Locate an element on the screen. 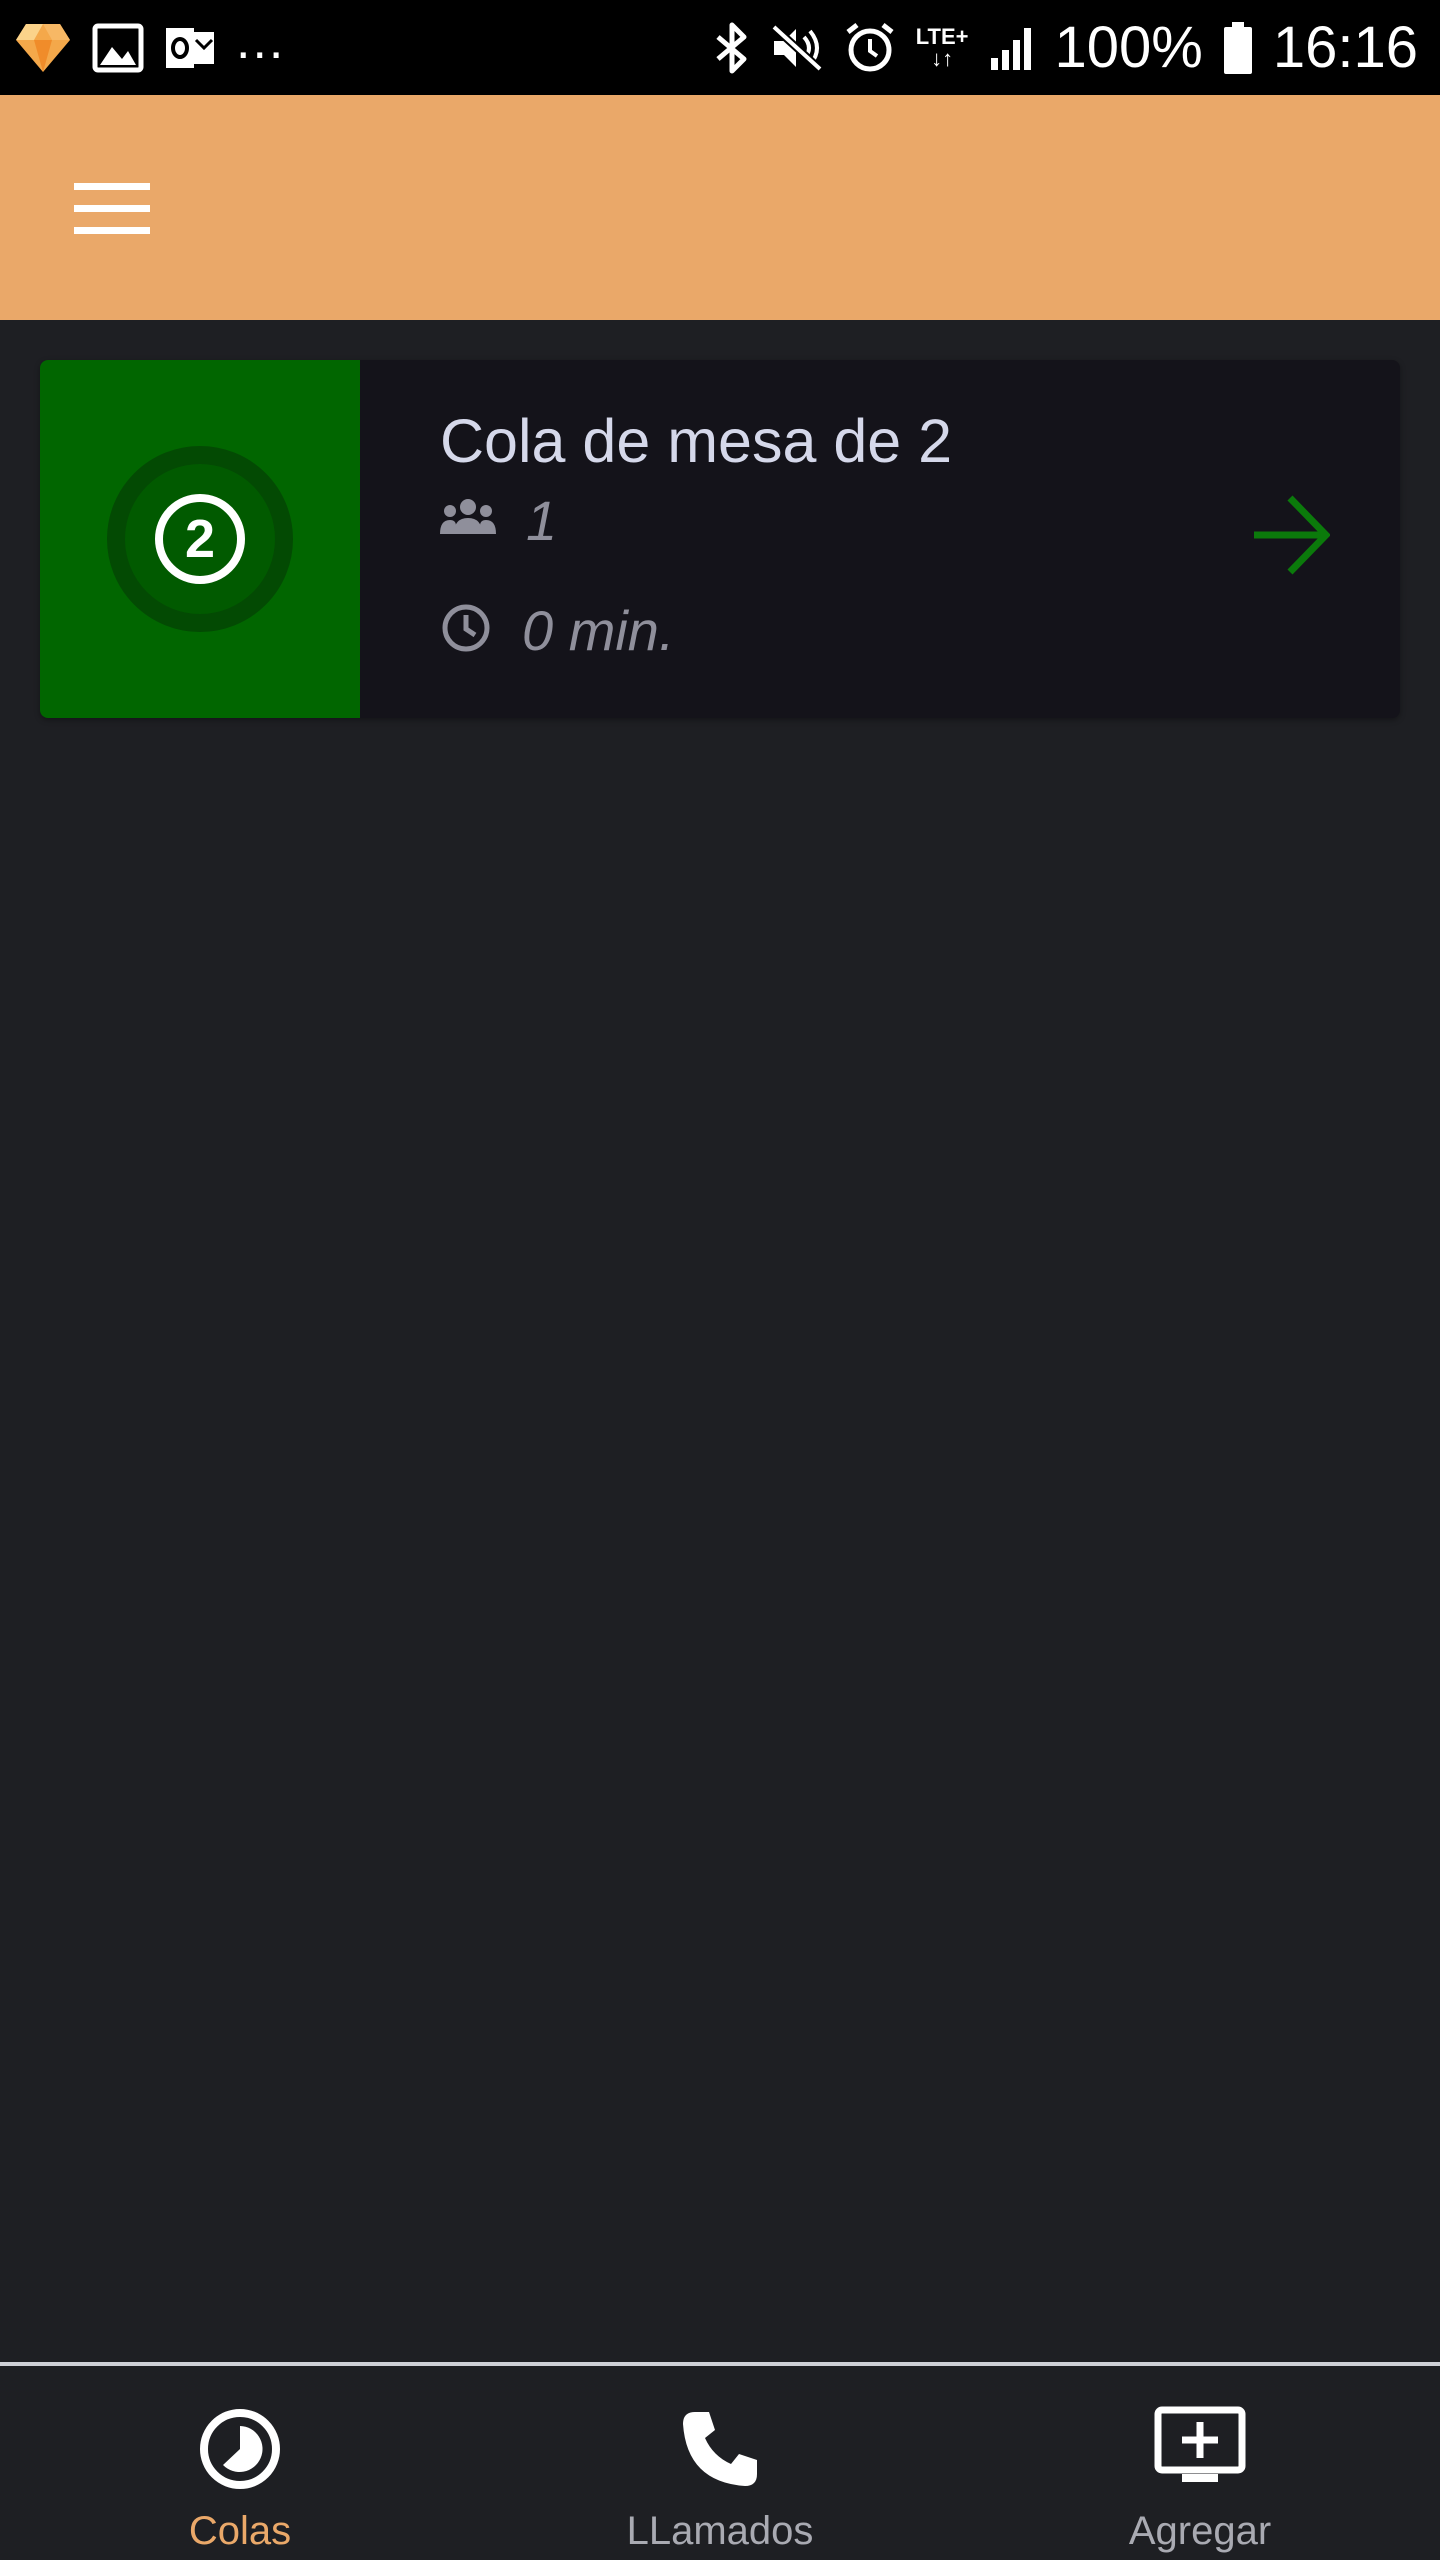 This screenshot has width=1440, height=2560. bottom-navigation: Colas LLamados Agregar is located at coordinates (720, 2461).